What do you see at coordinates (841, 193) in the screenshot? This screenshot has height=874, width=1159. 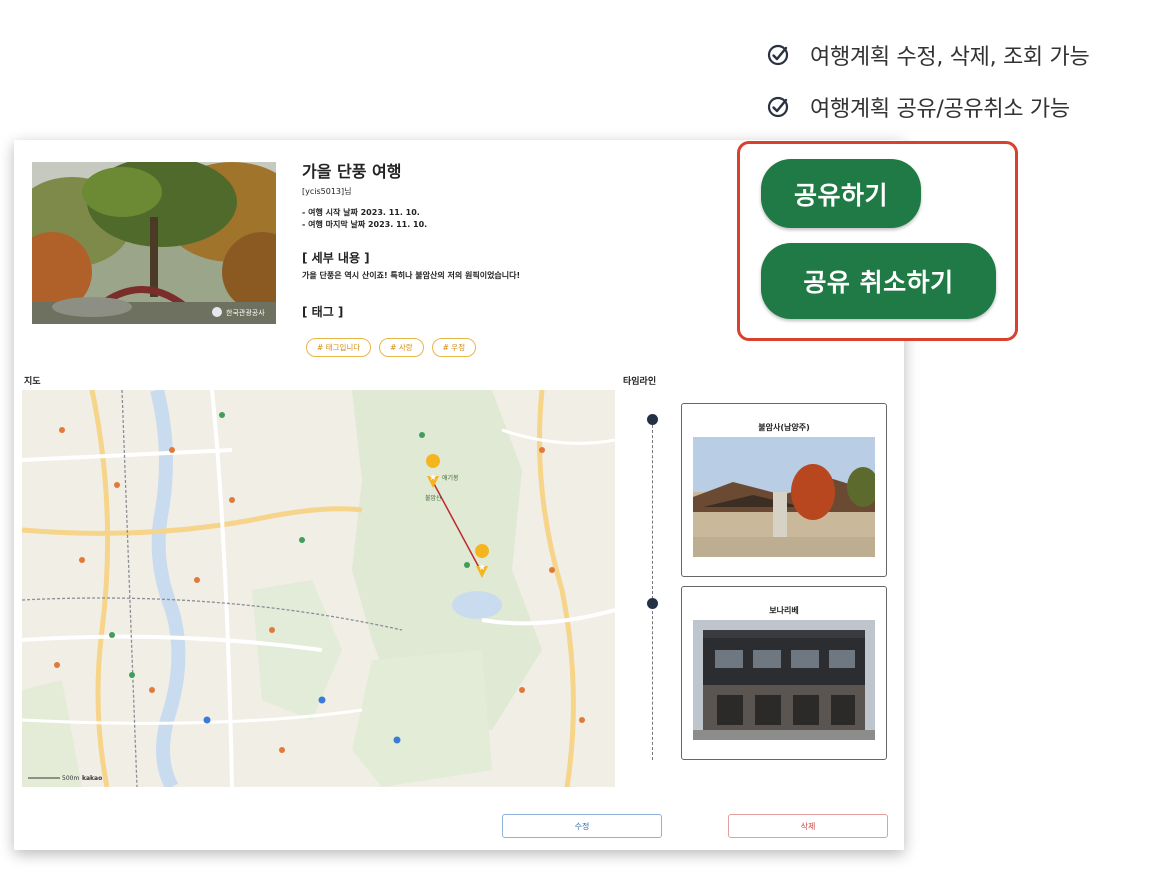 I see `share-button: 공유하기` at bounding box center [841, 193].